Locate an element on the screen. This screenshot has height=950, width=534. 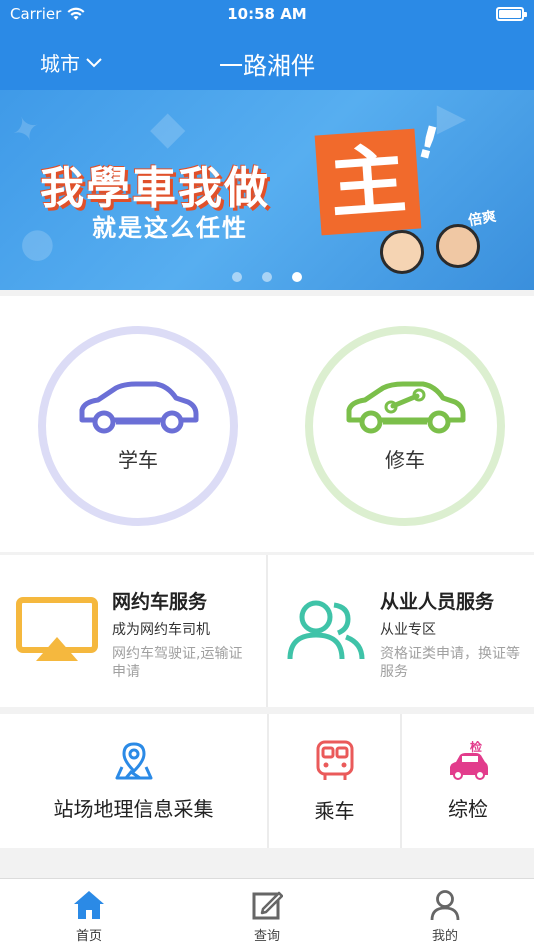
tab-bar: 首页 查询 我的 is located at coordinates (267, 914).